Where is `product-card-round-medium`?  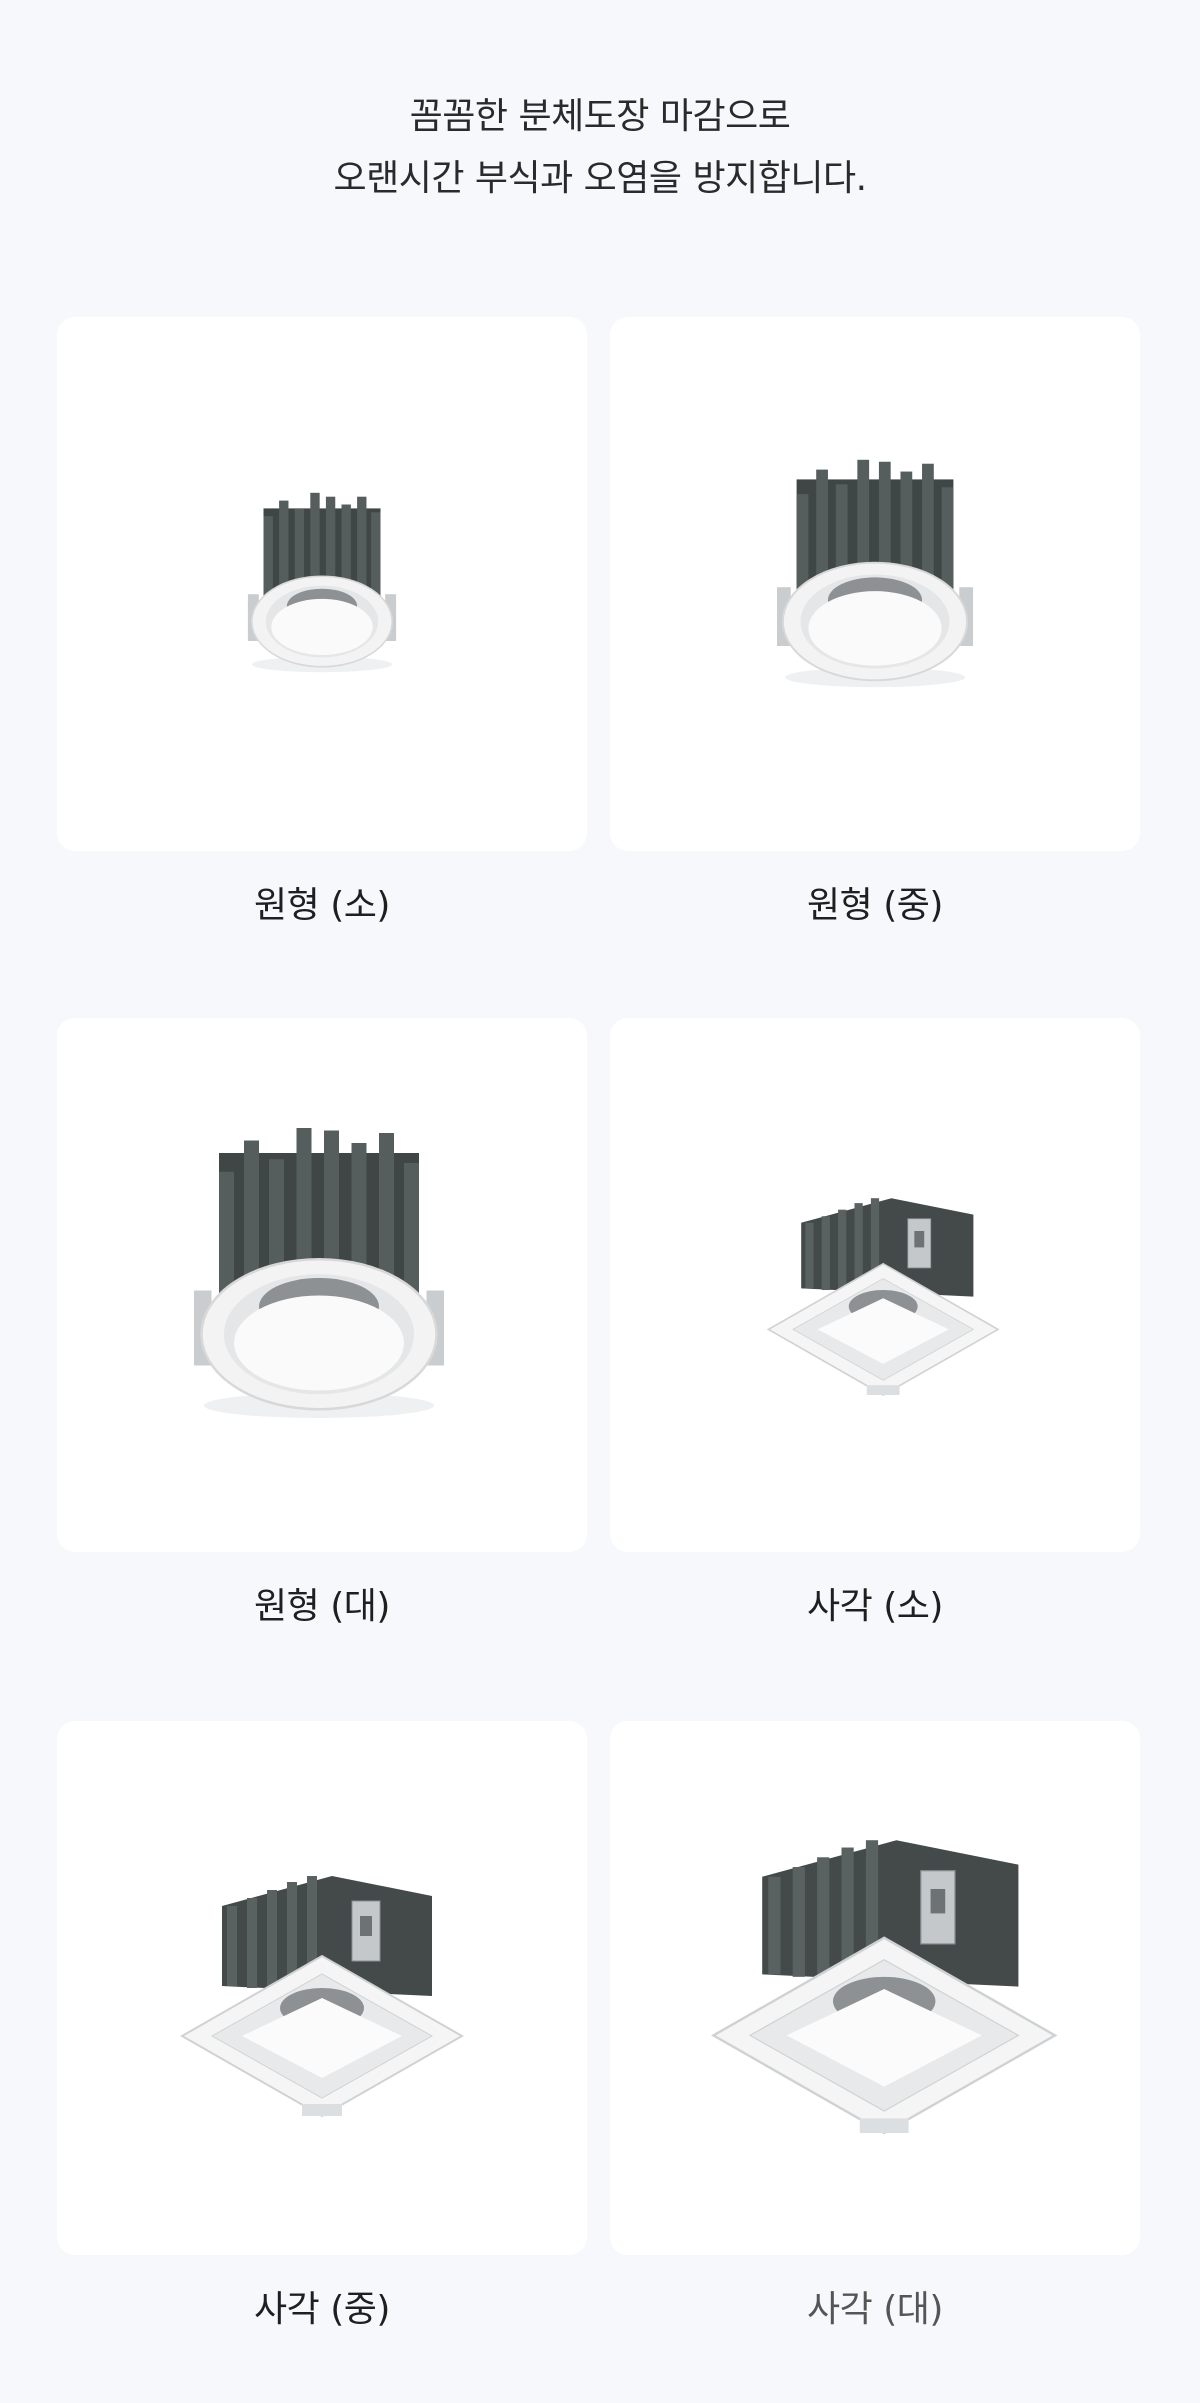 product-card-round-medium is located at coordinates (875, 584).